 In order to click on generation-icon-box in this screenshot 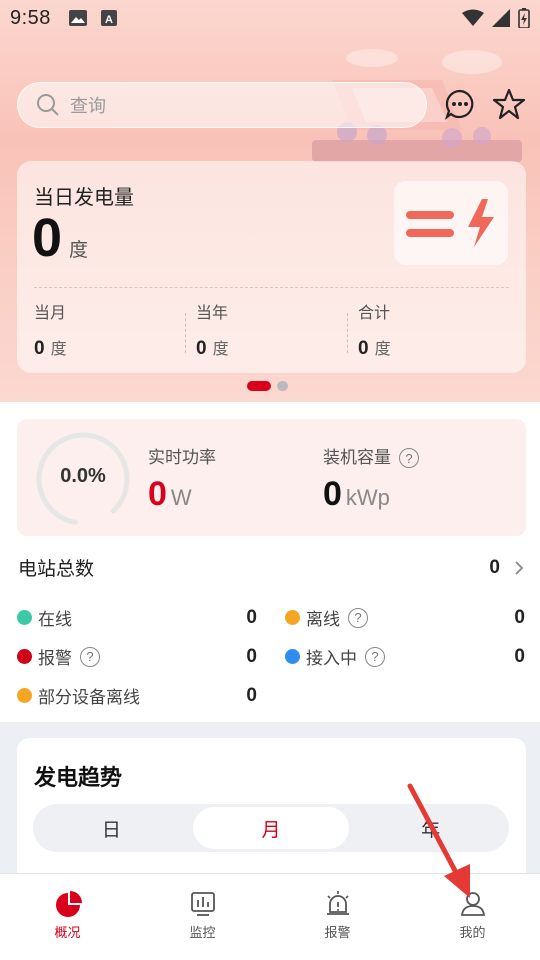, I will do `click(451, 223)`.